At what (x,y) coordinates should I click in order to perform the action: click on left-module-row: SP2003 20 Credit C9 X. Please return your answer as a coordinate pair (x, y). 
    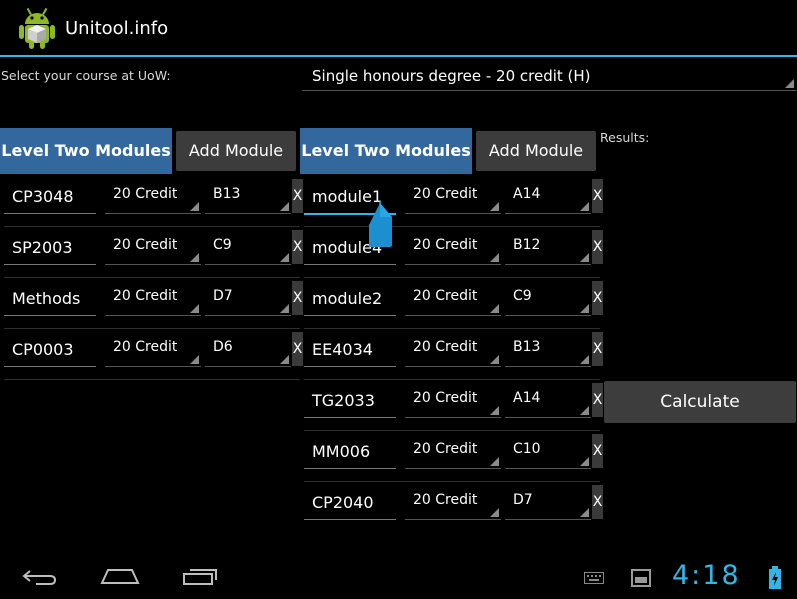
    Looking at the image, I should click on (153, 253).